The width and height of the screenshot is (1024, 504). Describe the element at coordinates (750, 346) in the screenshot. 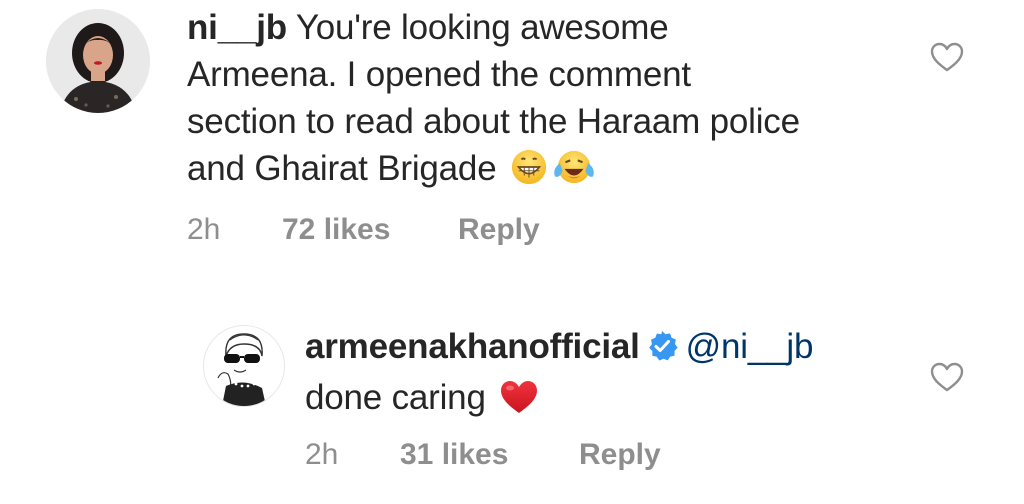

I see `comment-2-mention-link: @ni__jb` at that location.